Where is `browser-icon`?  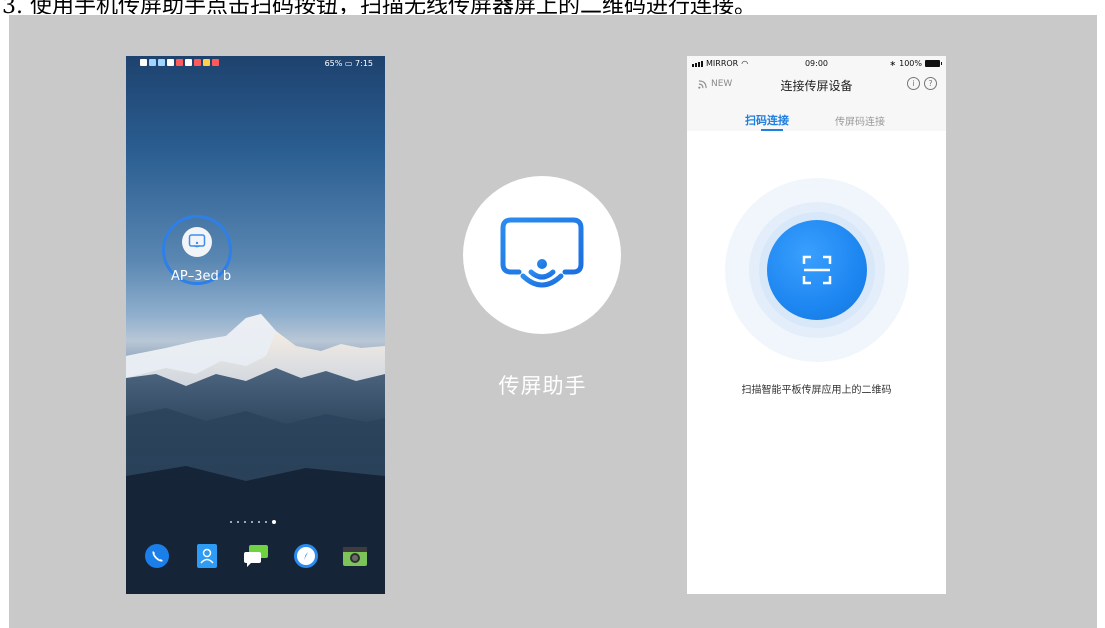 browser-icon is located at coordinates (306, 556).